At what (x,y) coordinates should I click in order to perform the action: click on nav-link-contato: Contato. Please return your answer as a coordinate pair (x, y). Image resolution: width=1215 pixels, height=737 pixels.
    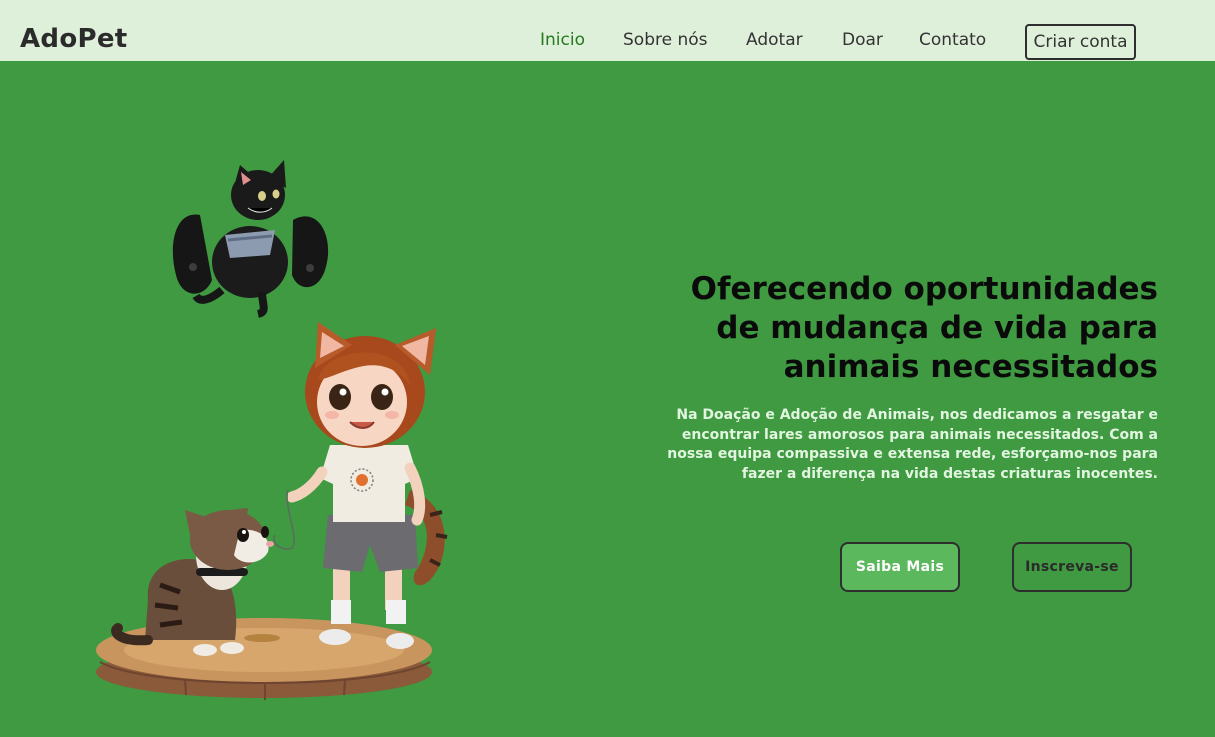
    Looking at the image, I should click on (952, 40).